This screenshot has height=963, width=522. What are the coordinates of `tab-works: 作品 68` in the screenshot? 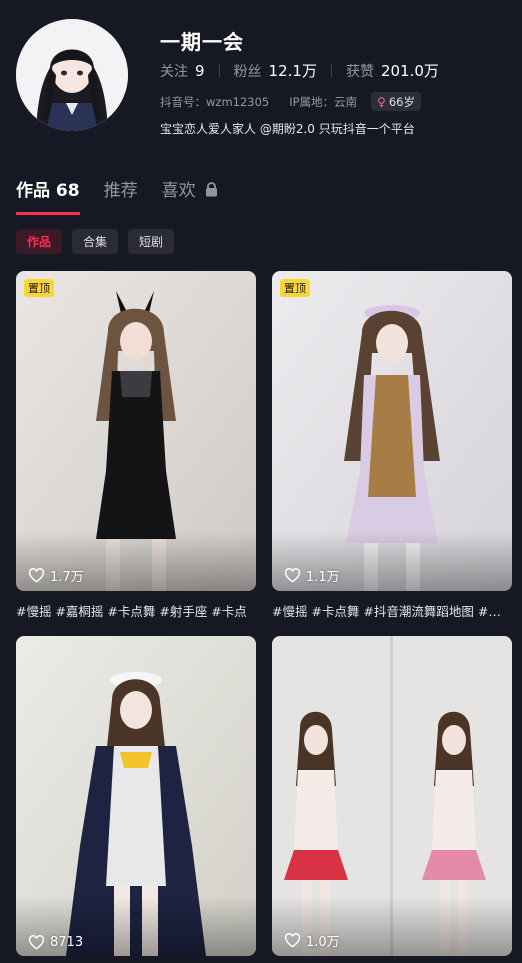 It's located at (48, 196).